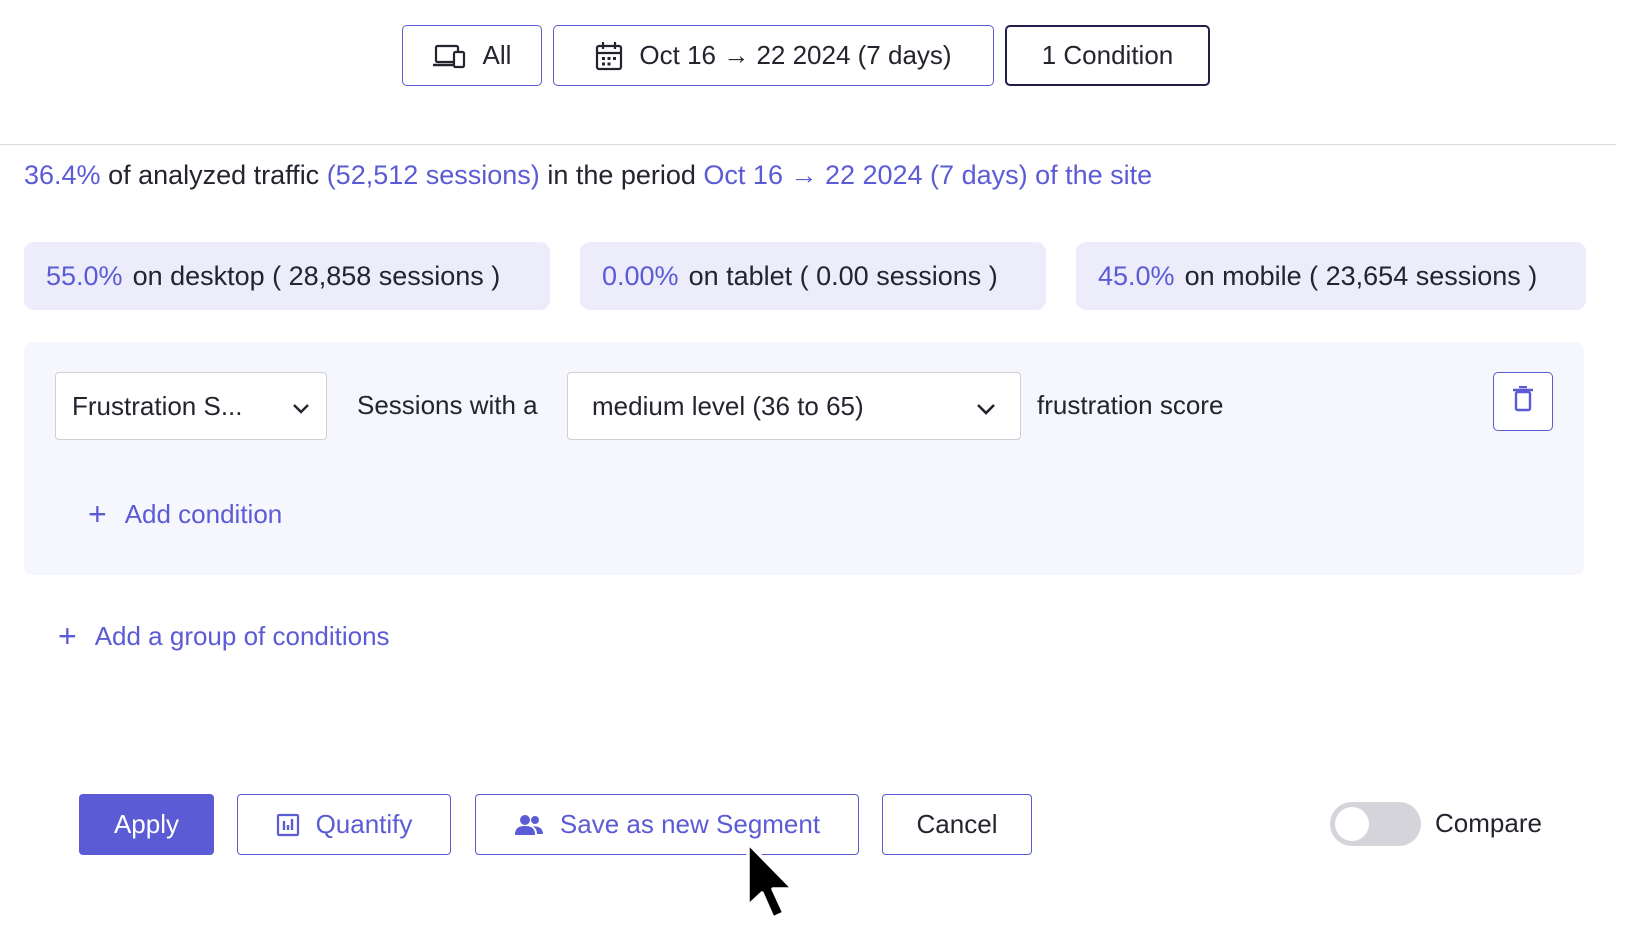 Image resolution: width=1632 pixels, height=930 pixels. Describe the element at coordinates (640, 275) in the screenshot. I see `tablet-percent: 0.00%` at that location.